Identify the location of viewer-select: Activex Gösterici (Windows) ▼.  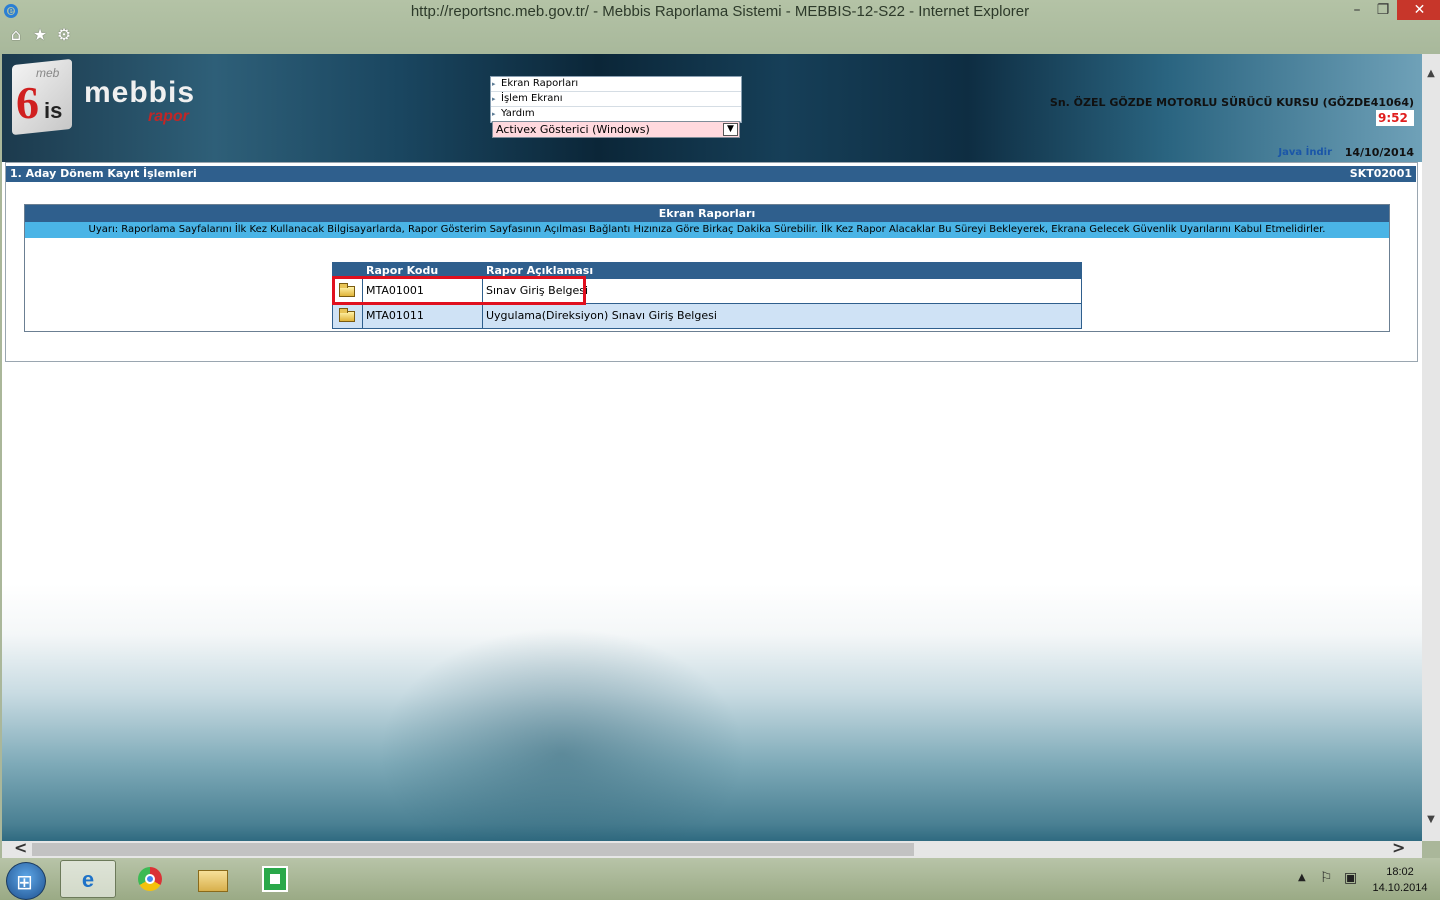
(616, 129).